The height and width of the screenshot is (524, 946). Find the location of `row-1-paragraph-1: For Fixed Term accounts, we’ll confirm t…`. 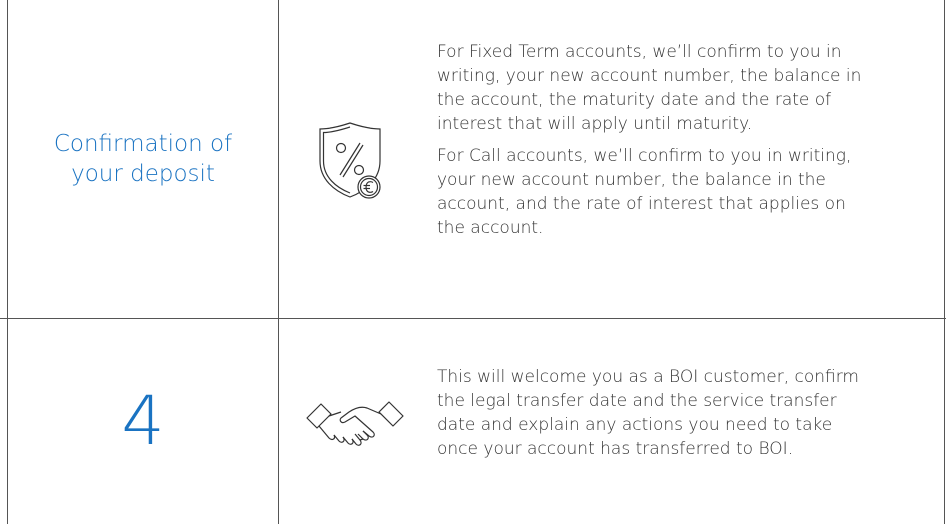

row-1-paragraph-1: For Fixed Term accounts, we’ll confirm t… is located at coordinates (649, 88).